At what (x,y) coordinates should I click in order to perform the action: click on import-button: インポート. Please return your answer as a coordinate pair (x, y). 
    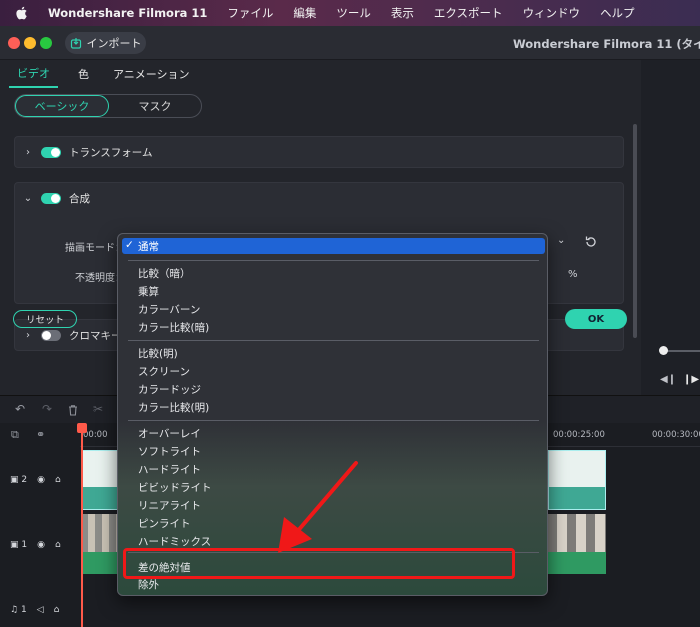
    Looking at the image, I should click on (105, 43).